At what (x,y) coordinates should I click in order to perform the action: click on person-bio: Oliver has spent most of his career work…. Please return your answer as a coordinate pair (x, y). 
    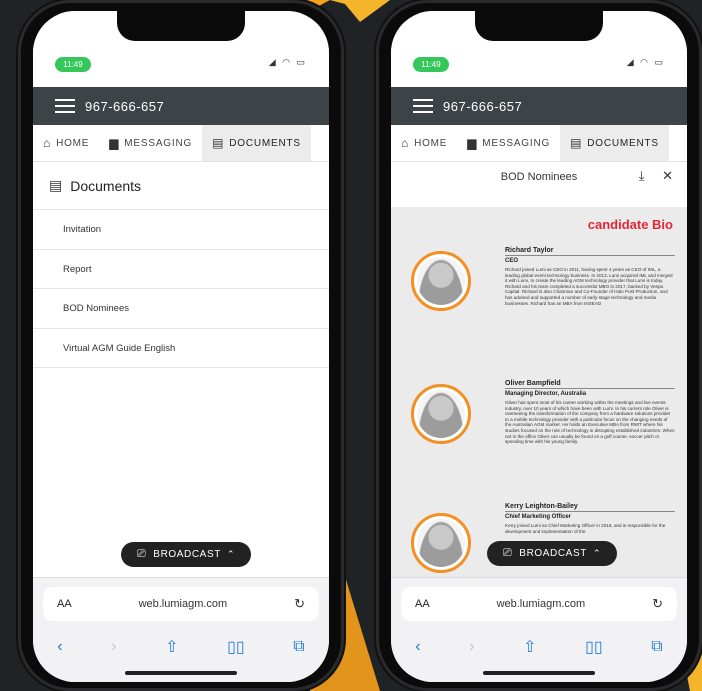
    Looking at the image, I should click on (590, 422).